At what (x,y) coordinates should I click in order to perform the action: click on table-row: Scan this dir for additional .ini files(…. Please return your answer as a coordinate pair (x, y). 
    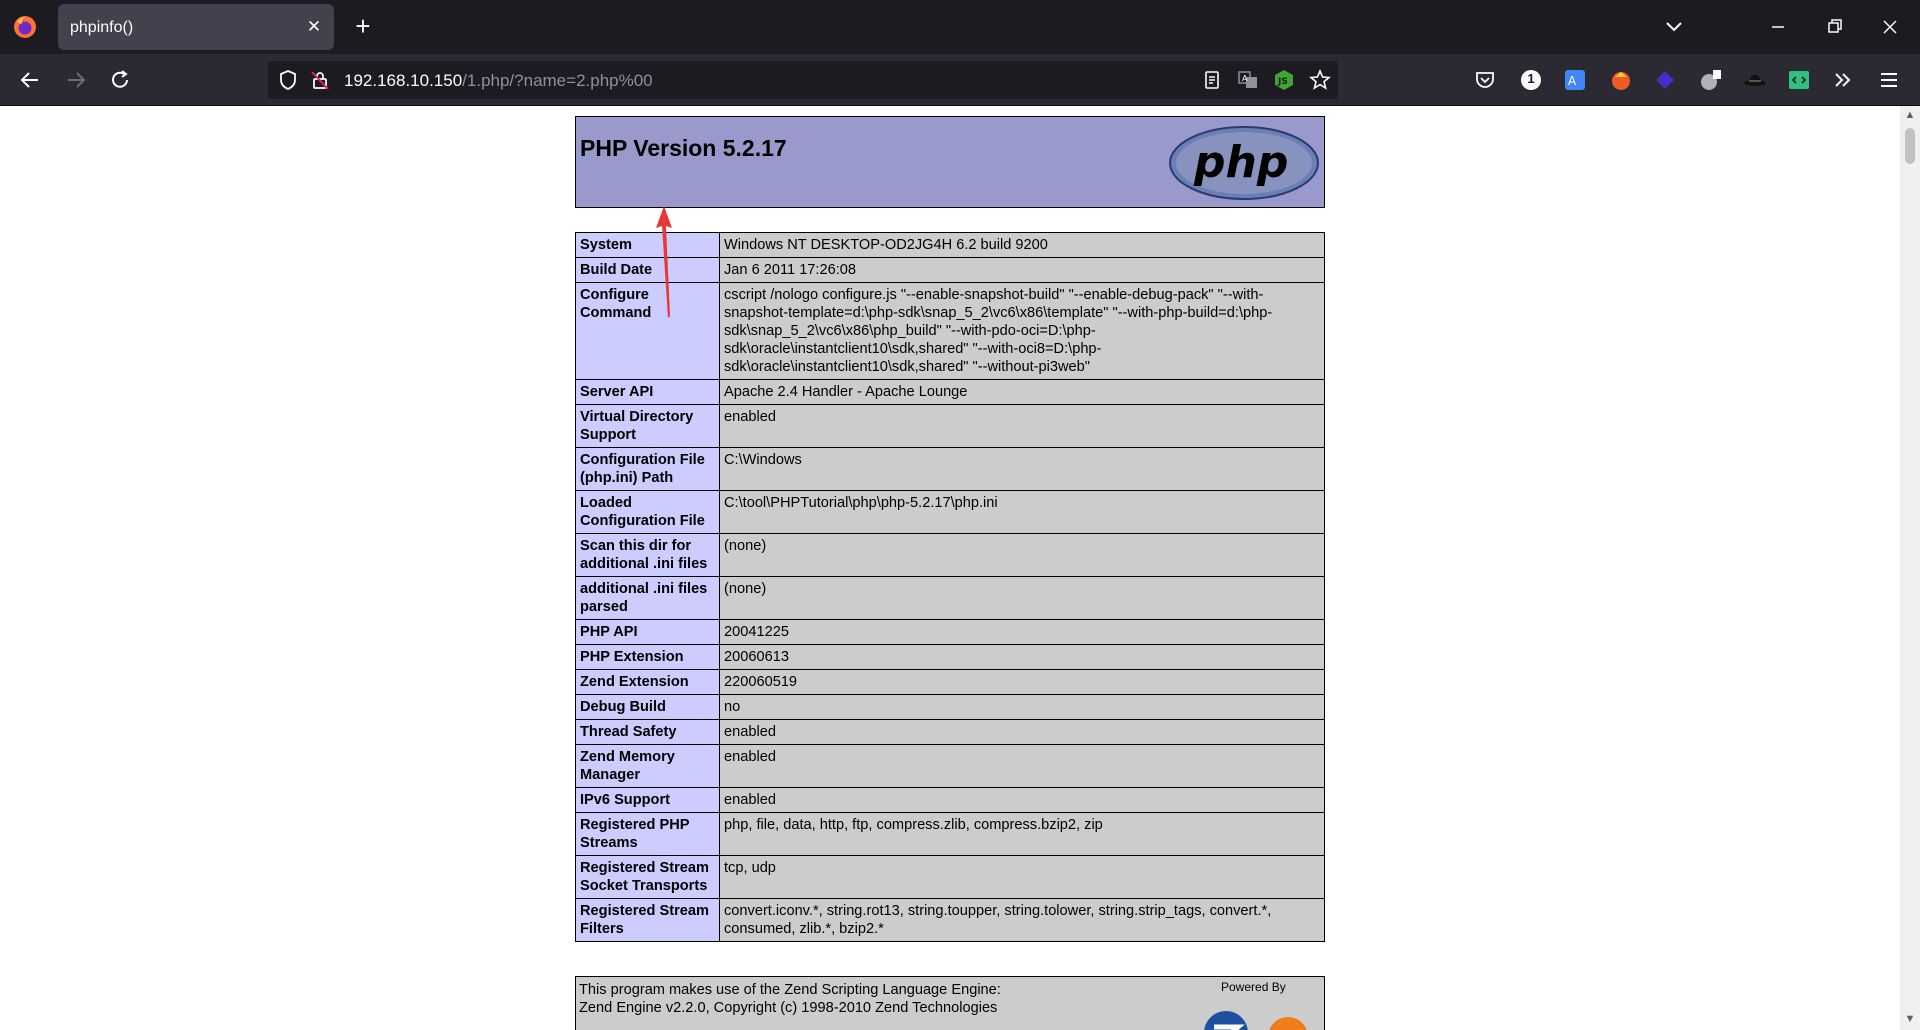
    Looking at the image, I should click on (950, 555).